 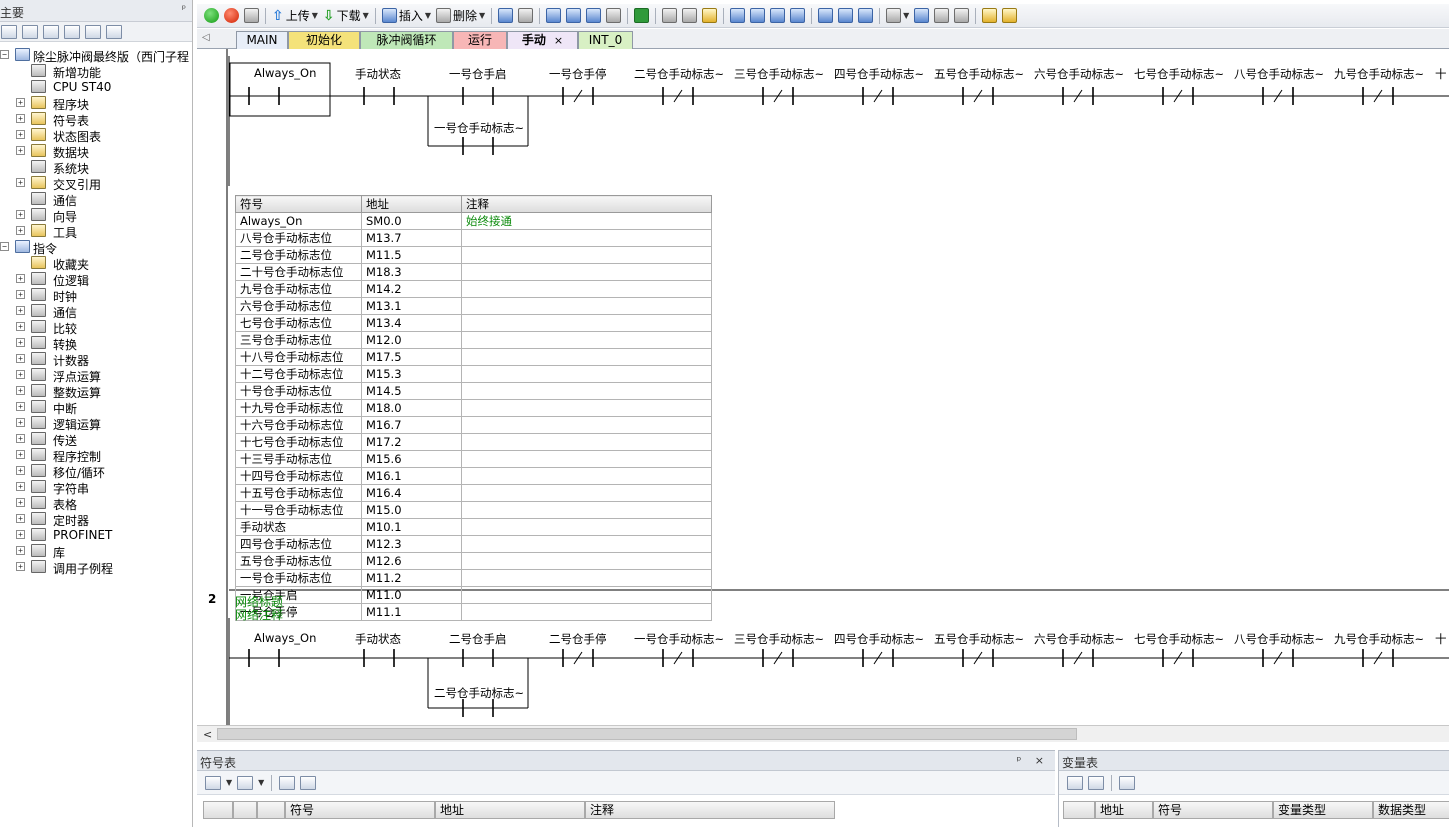 I want to click on view-status-icon, so click(x=93, y=31).